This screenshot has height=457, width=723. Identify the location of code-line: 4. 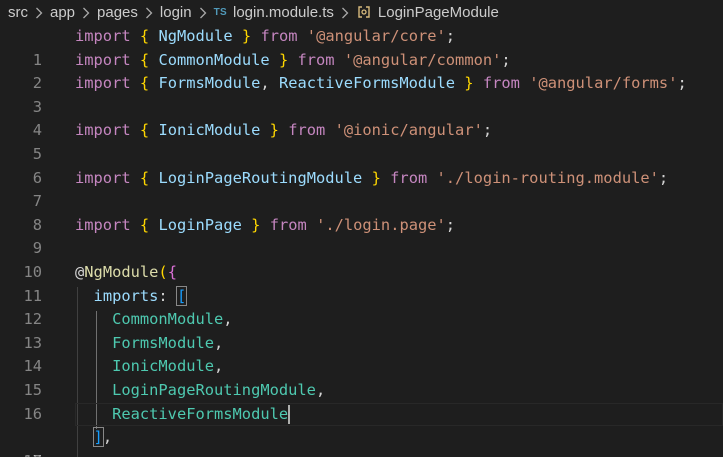
(361, 117).